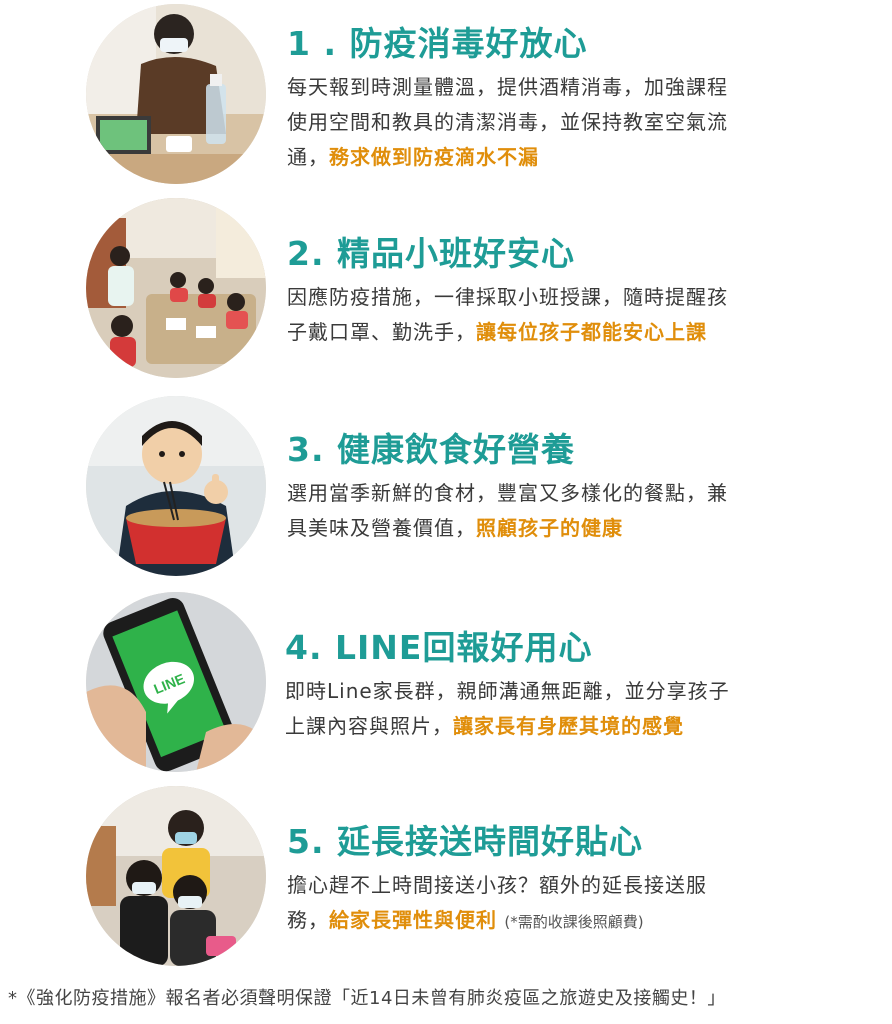  What do you see at coordinates (176, 682) in the screenshot?
I see `photo-line-phone: LINE` at bounding box center [176, 682].